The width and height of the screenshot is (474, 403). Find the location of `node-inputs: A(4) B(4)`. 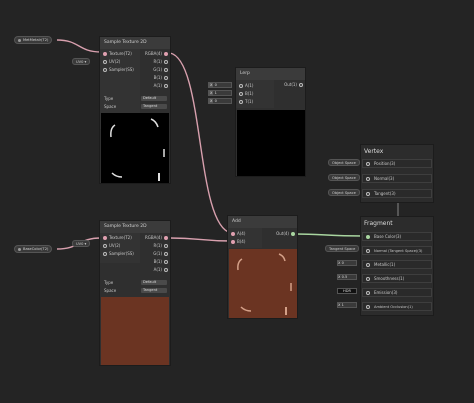

node-inputs: A(4) B(4) is located at coordinates (245, 238).